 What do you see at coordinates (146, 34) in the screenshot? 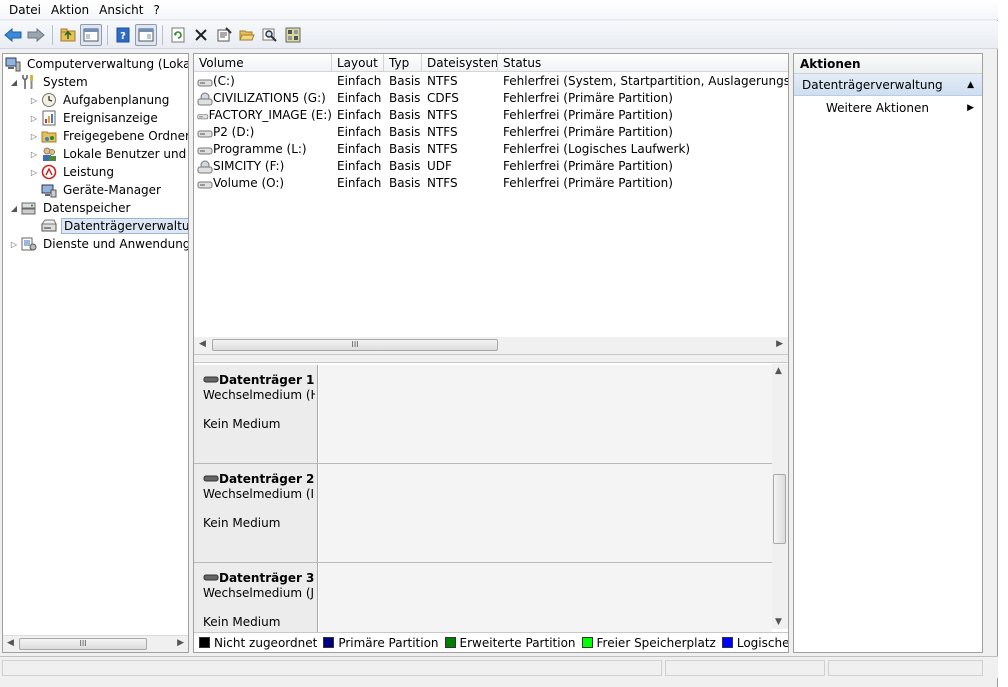
I see `show-action-pane-button` at bounding box center [146, 34].